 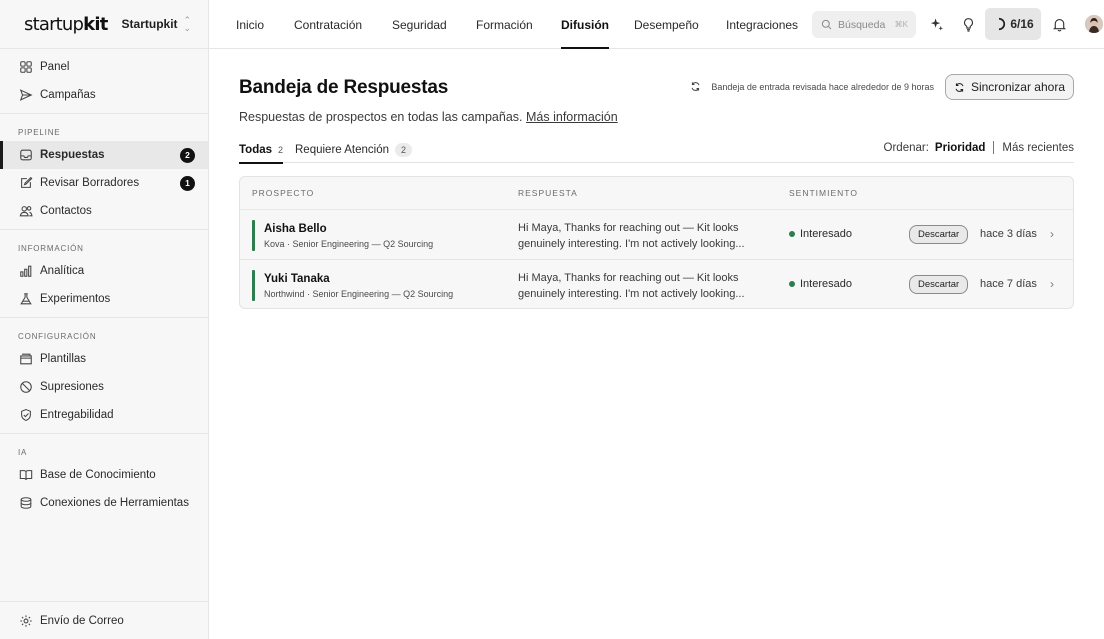 I want to click on grid-icon, so click(x=25, y=67).